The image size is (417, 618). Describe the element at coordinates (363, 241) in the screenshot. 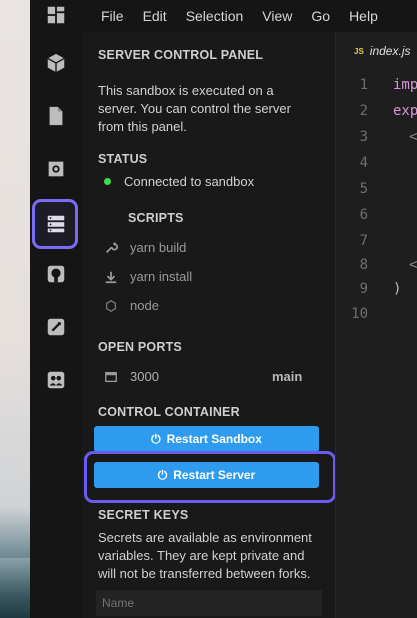

I see `line-number: 7` at that location.